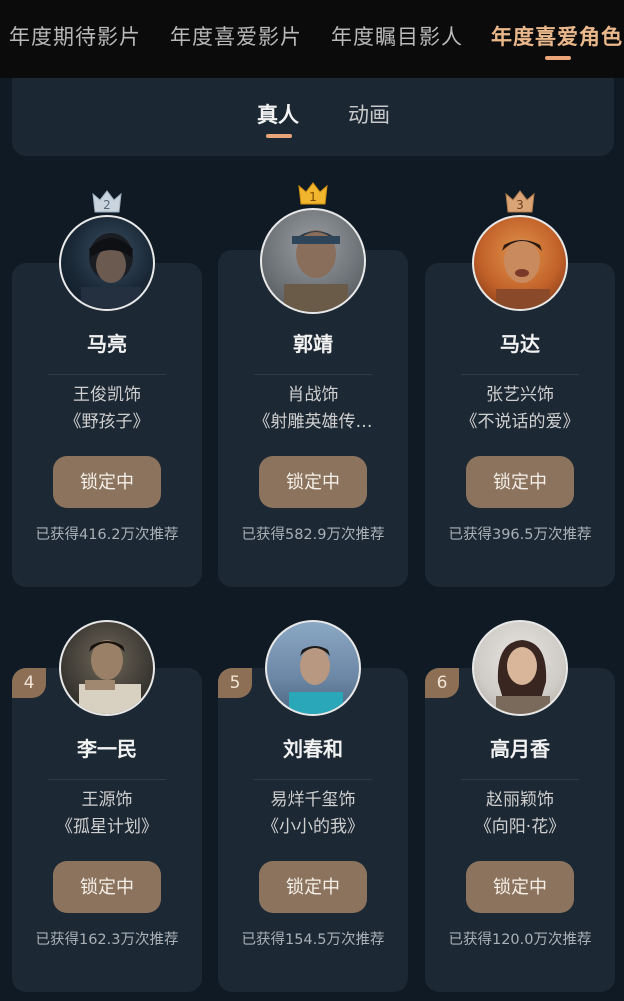 This screenshot has width=624, height=1001. What do you see at coordinates (313, 827) in the screenshot?
I see `movie-title: 《小小的我》` at bounding box center [313, 827].